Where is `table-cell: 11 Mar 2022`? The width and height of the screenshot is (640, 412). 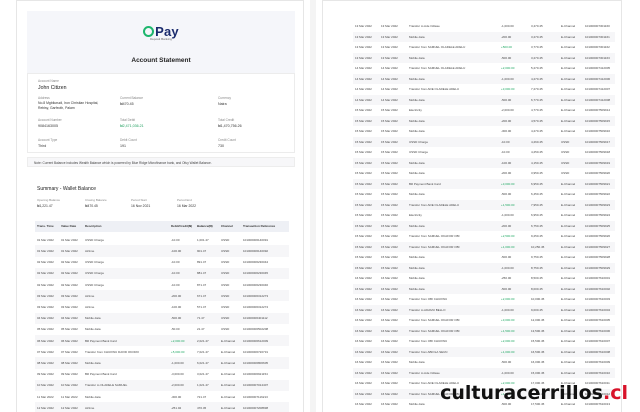 table-cell: 11 Mar 2022 is located at coordinates (69, 396).